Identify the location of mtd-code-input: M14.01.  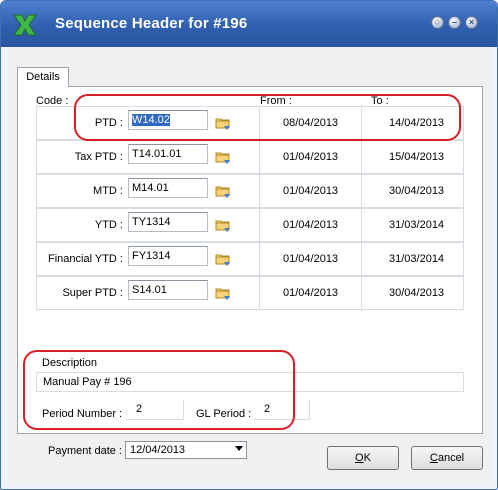
(168, 188).